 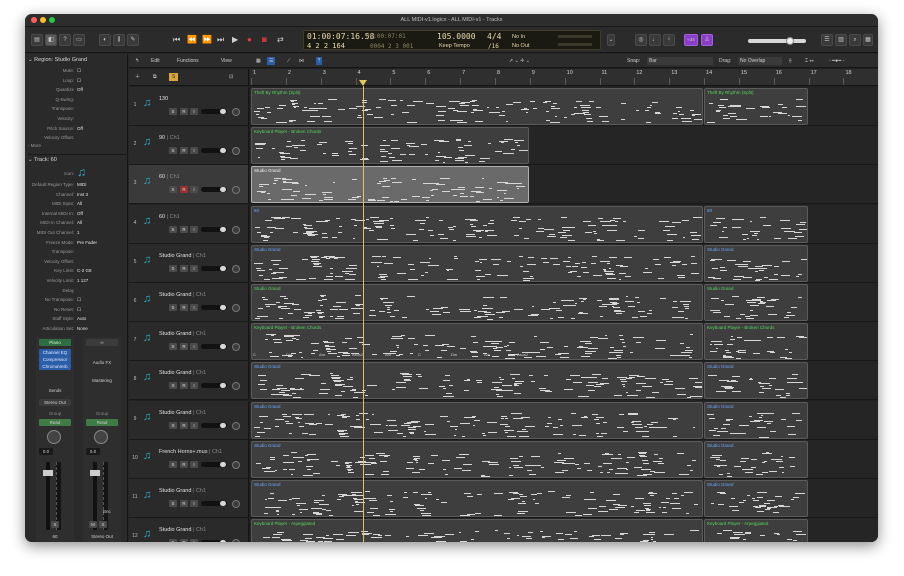 I want to click on go-to-end-icon: ⏭, so click(x=220, y=40).